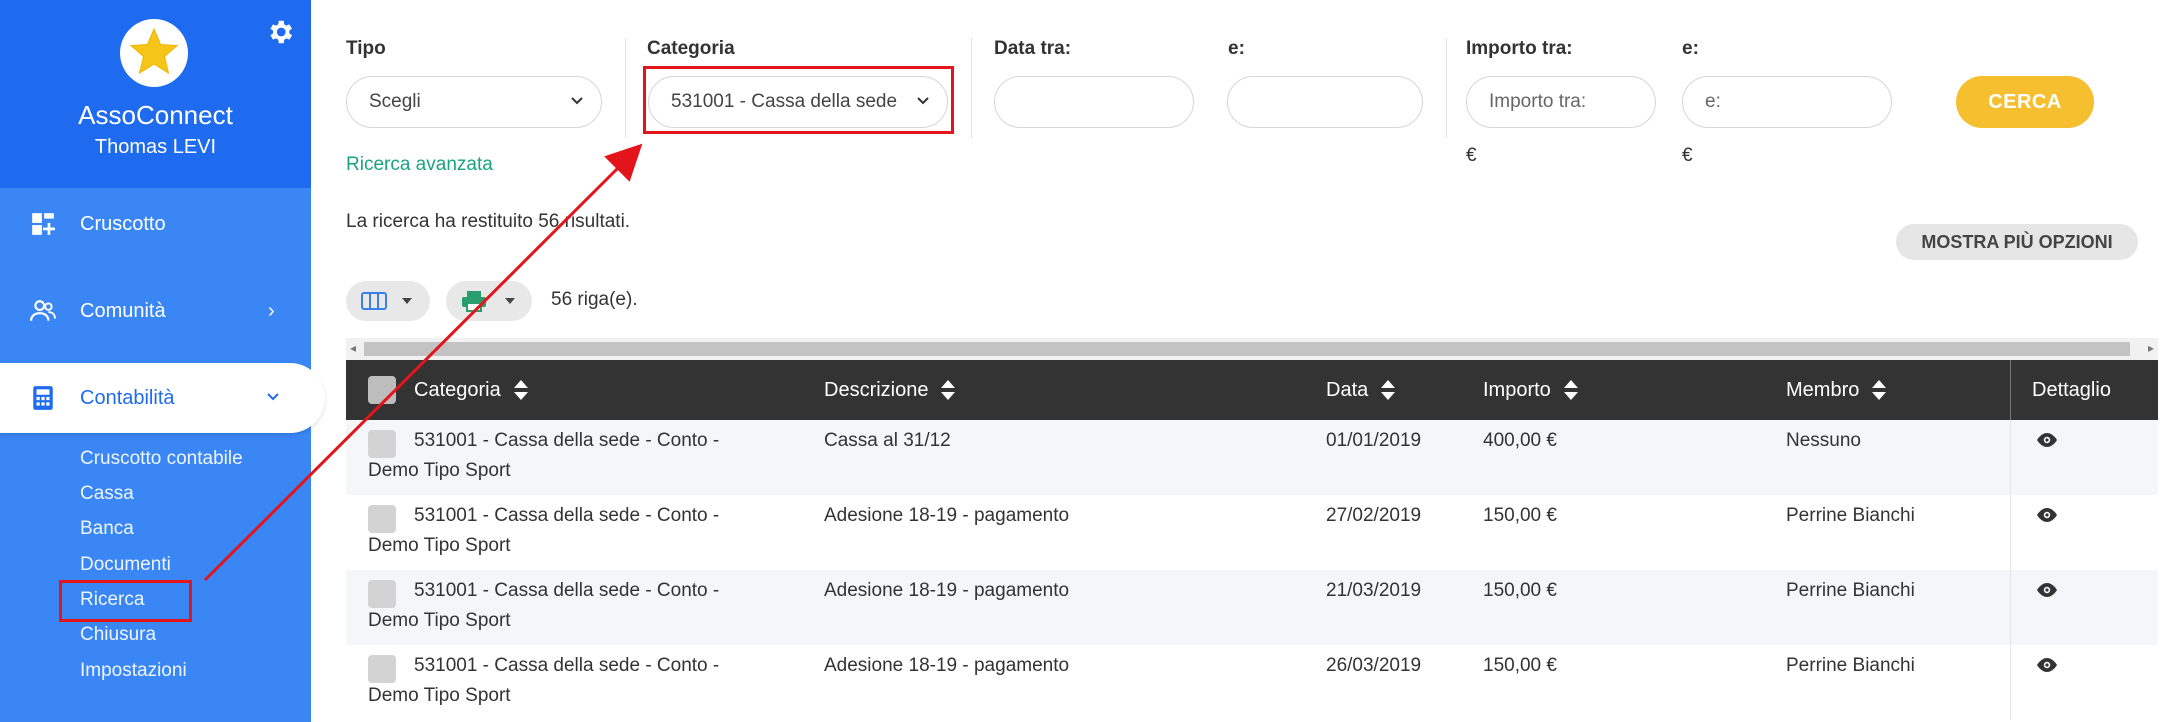  What do you see at coordinates (489, 301) in the screenshot?
I see `print-export-button` at bounding box center [489, 301].